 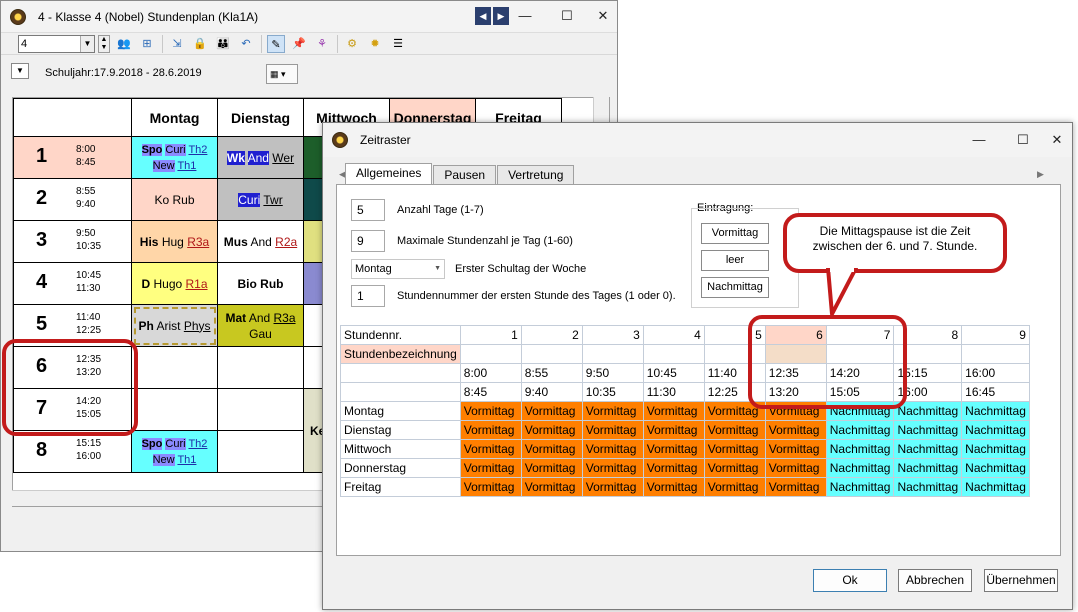 What do you see at coordinates (612, 392) in the screenshot?
I see `end-time: 10:35` at bounding box center [612, 392].